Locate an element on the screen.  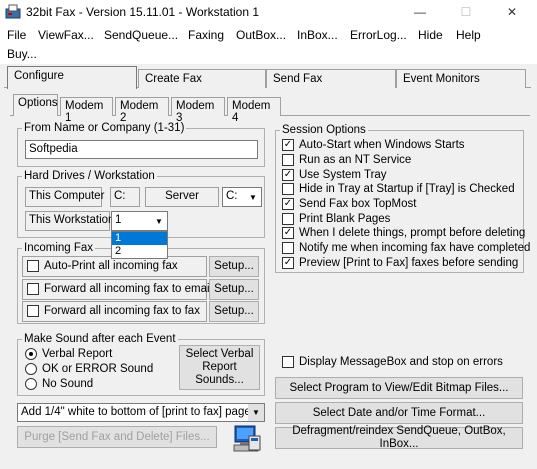
workstation-value: 1 is located at coordinates (118, 220).